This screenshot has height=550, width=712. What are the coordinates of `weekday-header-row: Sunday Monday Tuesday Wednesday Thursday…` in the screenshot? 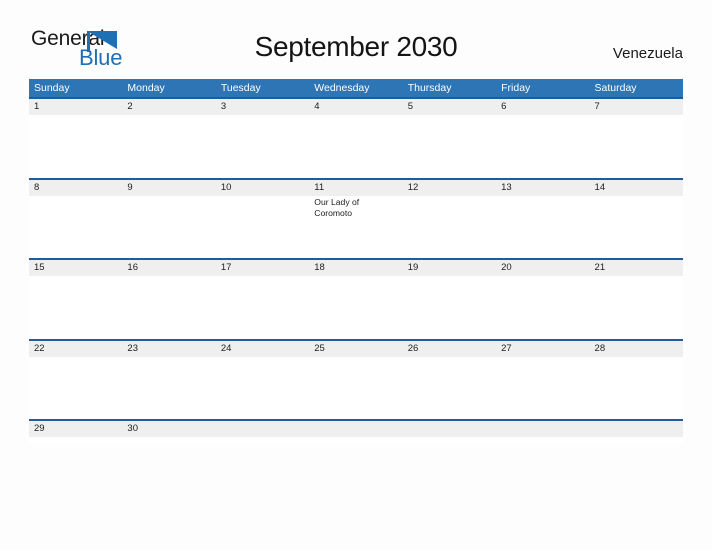 It's located at (356, 88).